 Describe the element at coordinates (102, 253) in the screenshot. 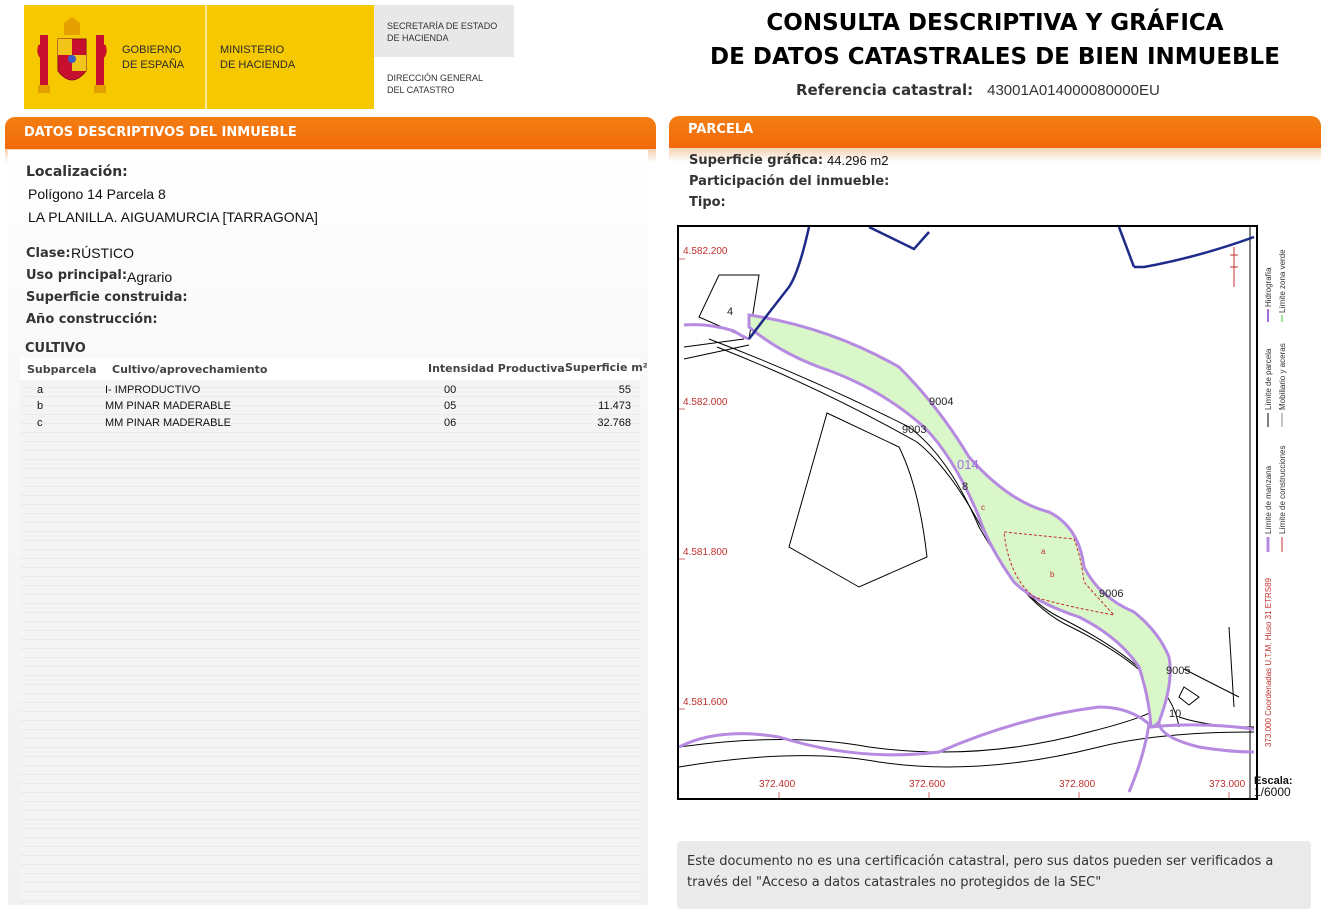

I see `clase-value: RÚSTICO` at that location.